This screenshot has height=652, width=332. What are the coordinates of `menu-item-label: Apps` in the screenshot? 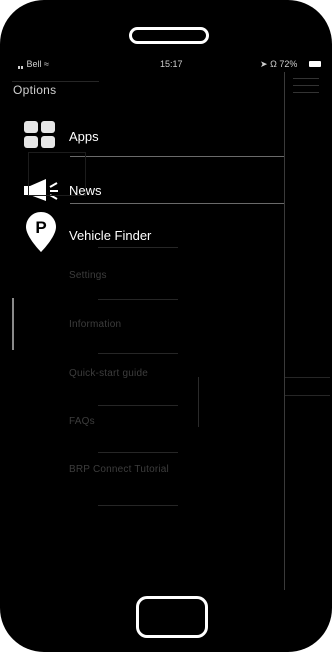 It's located at (84, 136).